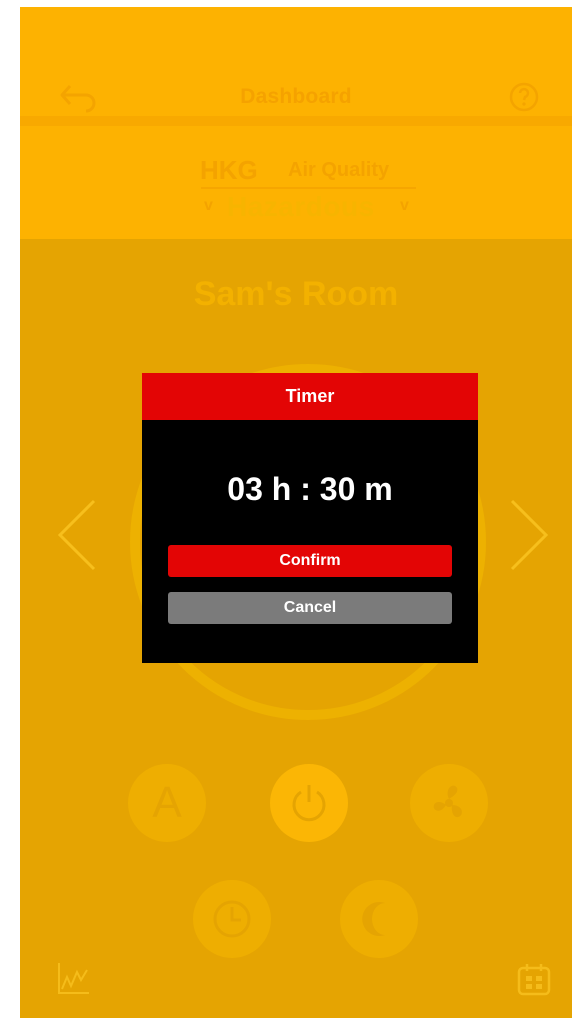  What do you see at coordinates (528, 535) in the screenshot?
I see `chevron-right-icon` at bounding box center [528, 535].